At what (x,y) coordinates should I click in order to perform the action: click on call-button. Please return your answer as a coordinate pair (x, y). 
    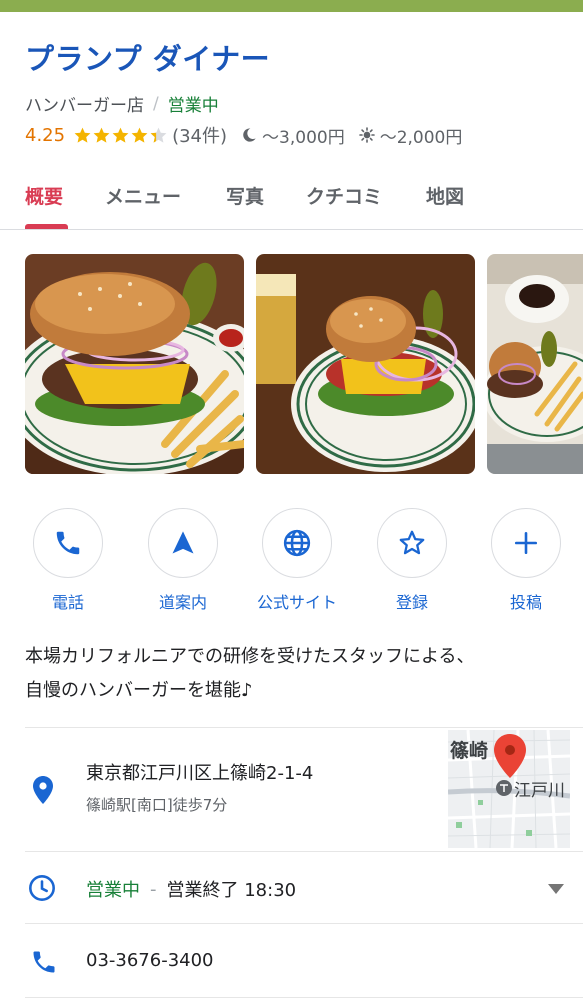
    Looking at the image, I should click on (68, 543).